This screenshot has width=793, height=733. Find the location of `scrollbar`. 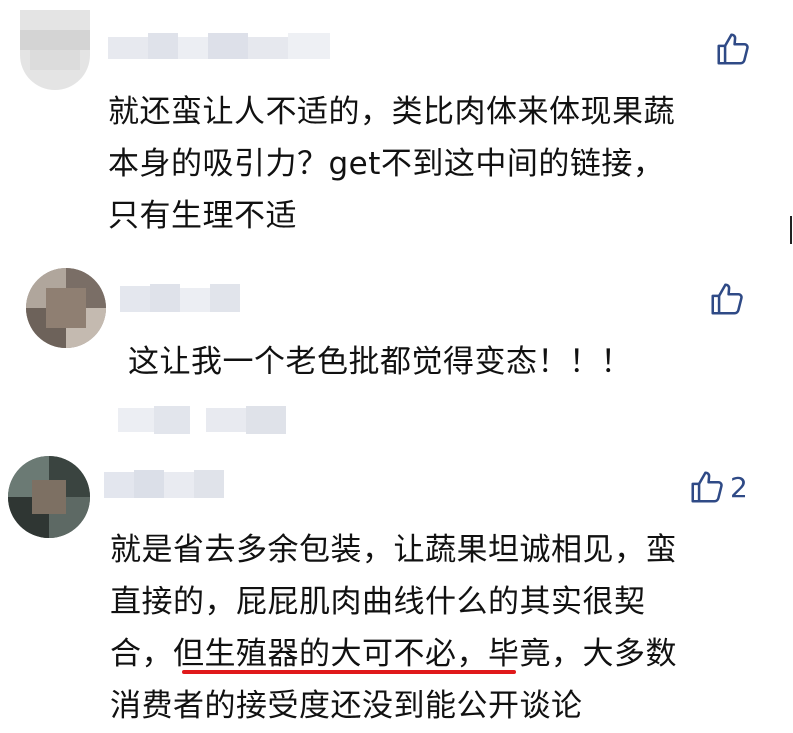

scrollbar is located at coordinates (791, 230).